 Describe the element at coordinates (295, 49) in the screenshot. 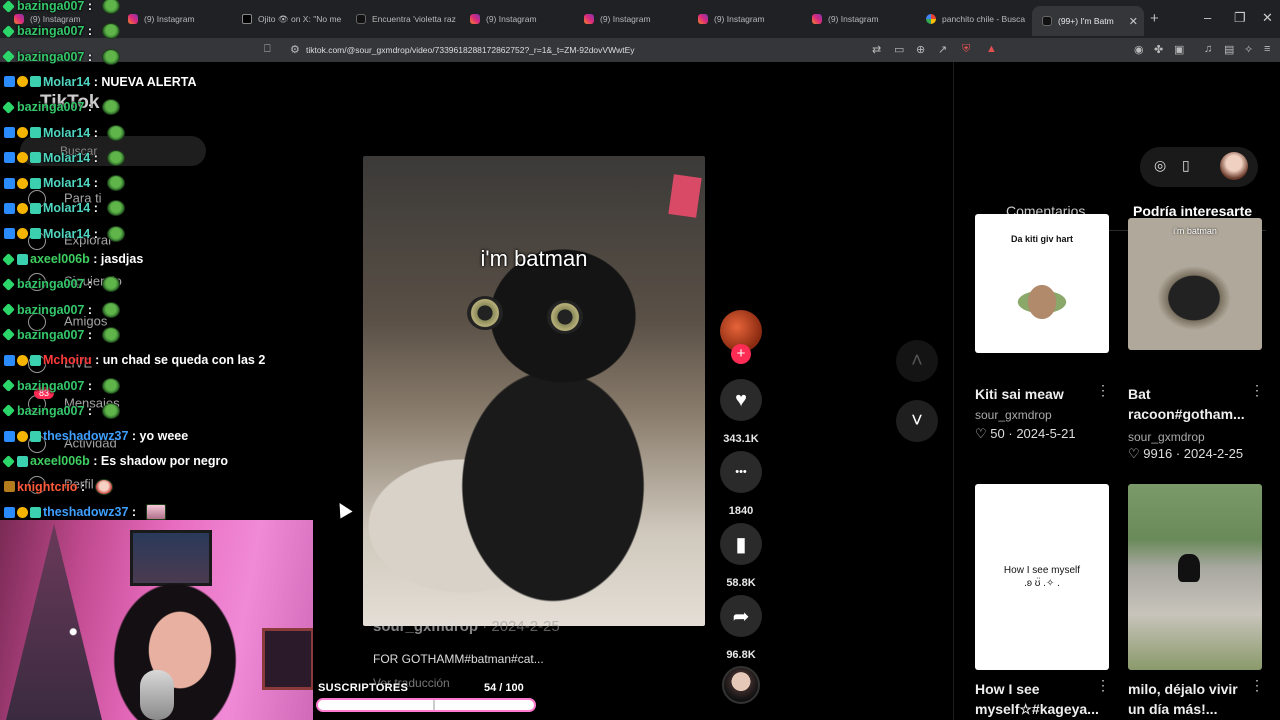

I see `site-settings-icon: ⚙` at that location.